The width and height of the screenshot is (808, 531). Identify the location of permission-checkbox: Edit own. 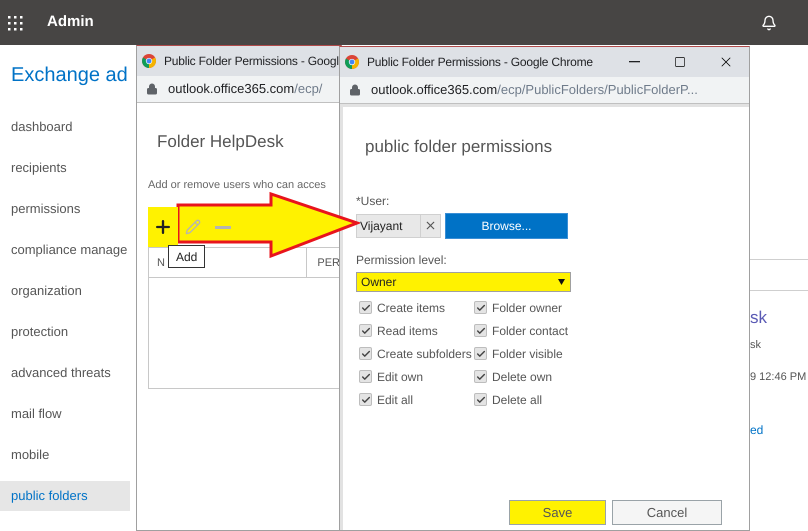
(416, 376).